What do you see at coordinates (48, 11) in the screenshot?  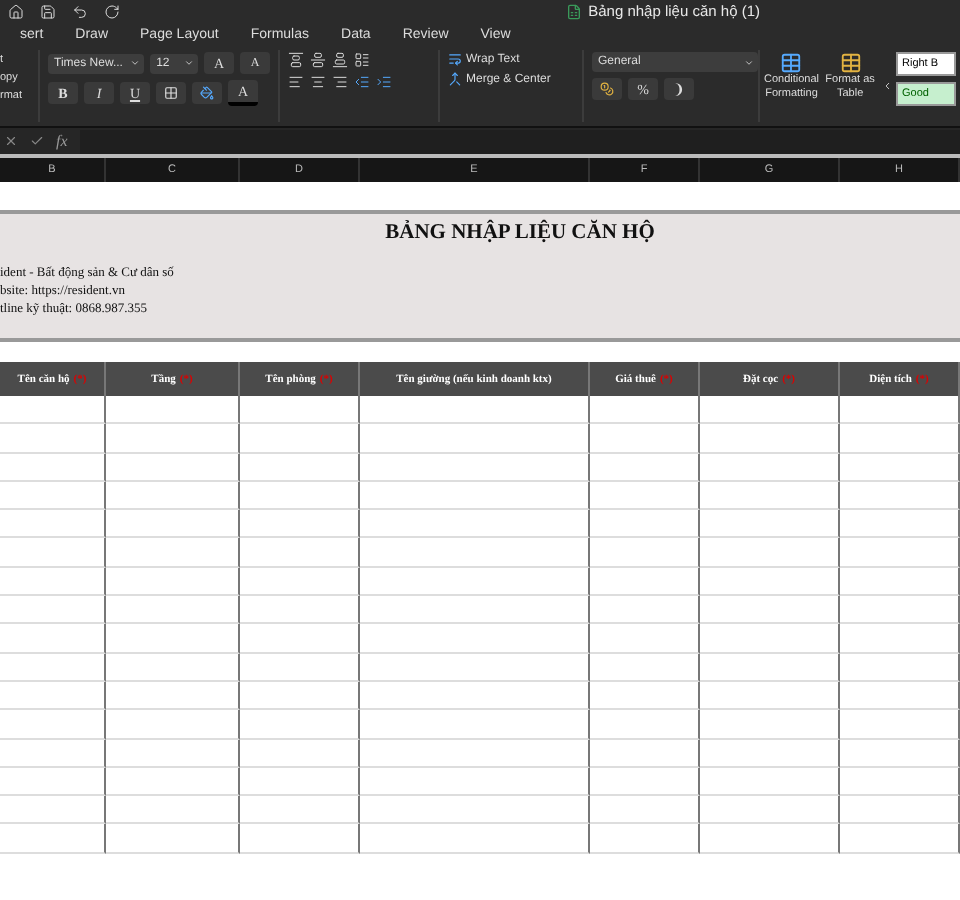 I see `save-icon` at bounding box center [48, 11].